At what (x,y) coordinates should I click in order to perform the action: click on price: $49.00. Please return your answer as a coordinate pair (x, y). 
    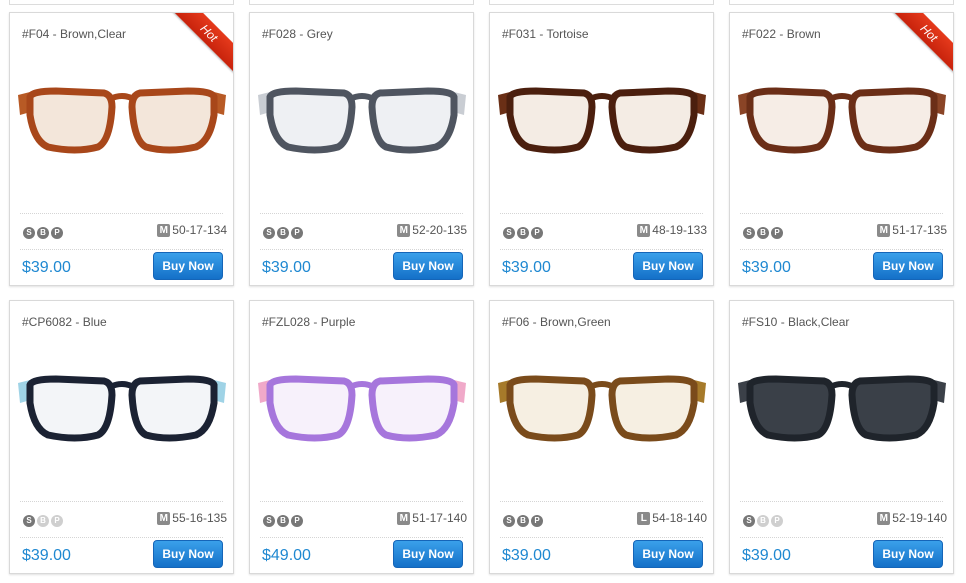
    Looking at the image, I should click on (286, 555).